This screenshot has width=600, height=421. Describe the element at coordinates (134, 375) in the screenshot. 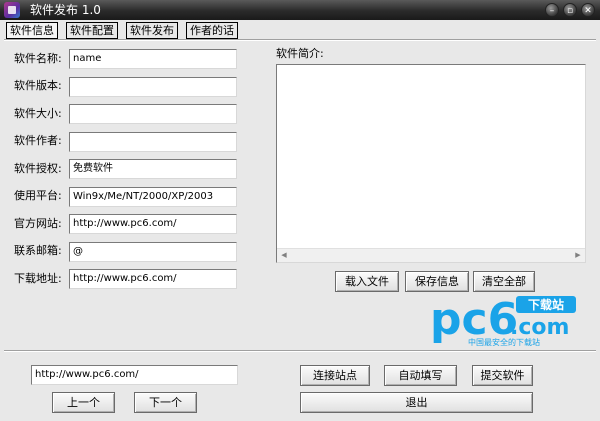

I see `site-url-input: http://www.pc6.com/` at that location.